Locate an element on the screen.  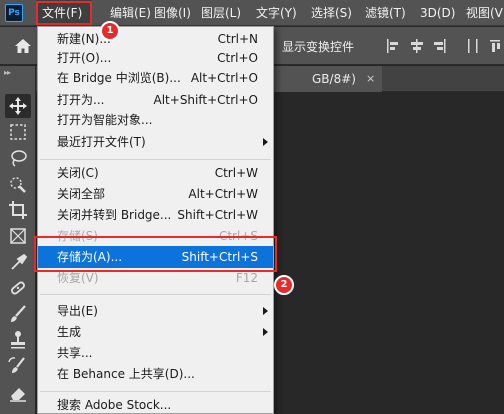
menu-edit: 编辑(E) is located at coordinates (130, 13).